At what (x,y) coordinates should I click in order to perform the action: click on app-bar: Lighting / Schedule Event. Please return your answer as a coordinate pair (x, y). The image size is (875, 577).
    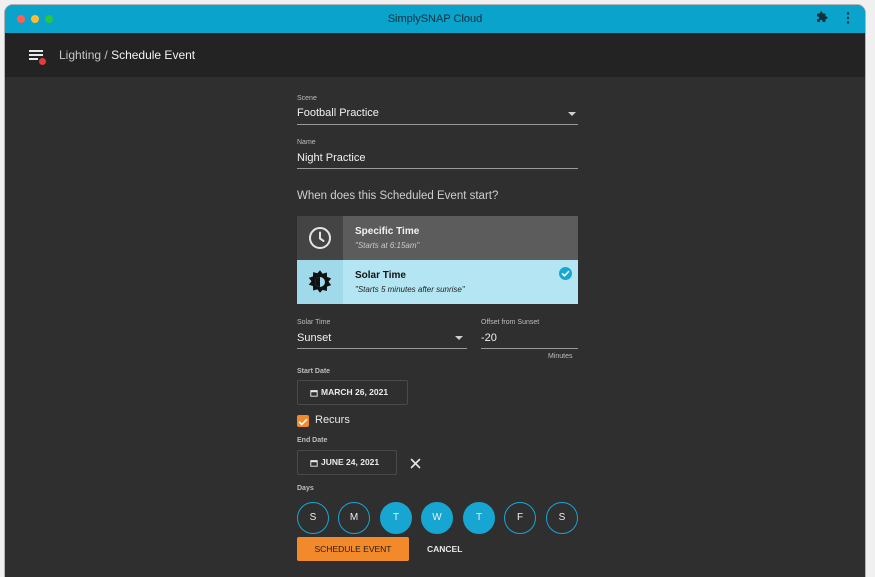
    Looking at the image, I should click on (435, 55).